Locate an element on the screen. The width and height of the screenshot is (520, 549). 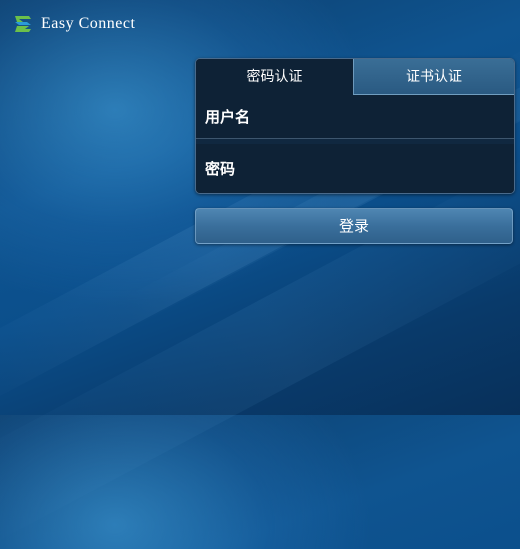
easyconnect-logo-icon is located at coordinates (23, 24).